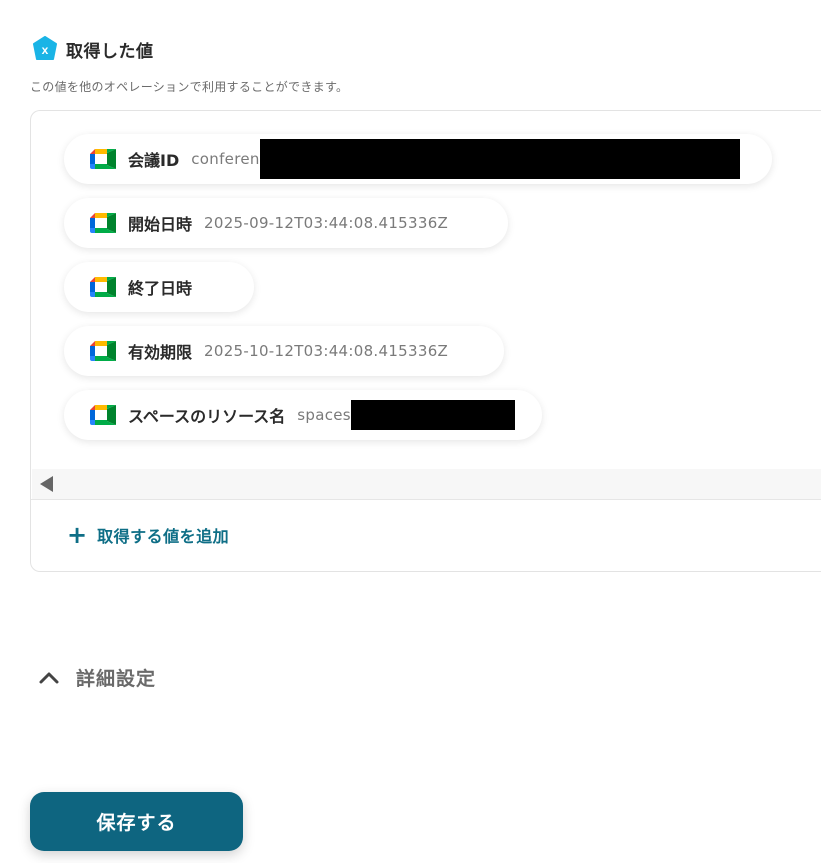  I want to click on add-value-label: 取得する値を追加, so click(163, 536).